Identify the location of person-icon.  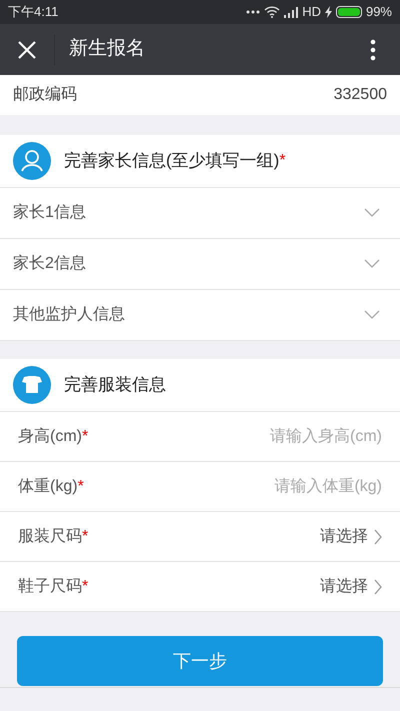
(32, 161).